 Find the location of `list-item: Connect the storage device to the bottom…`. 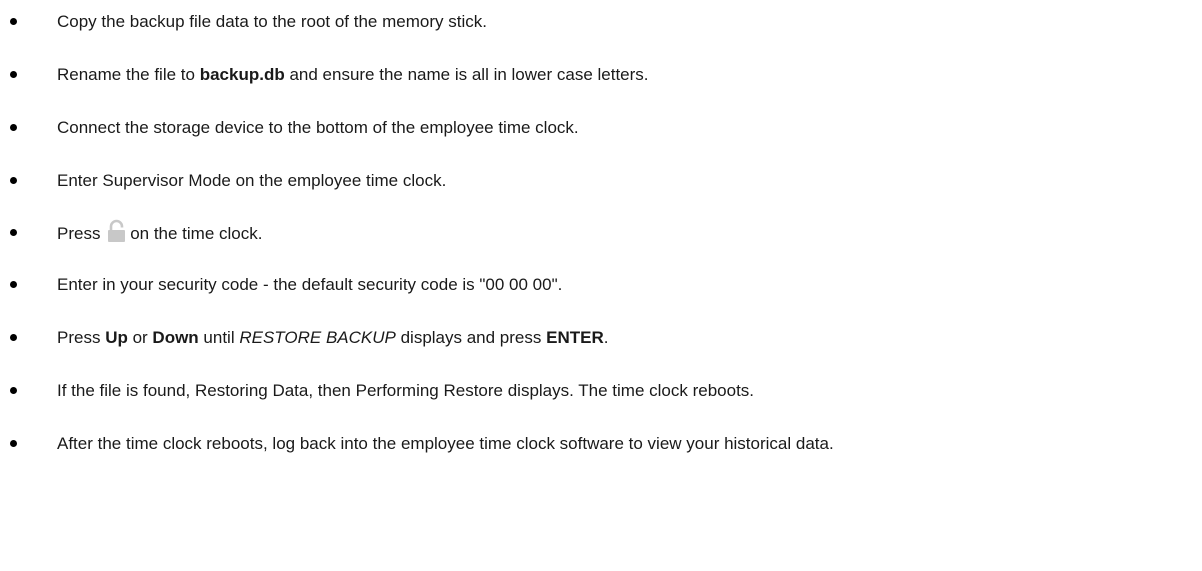

list-item: Connect the storage device to the bottom… is located at coordinates (601, 128).